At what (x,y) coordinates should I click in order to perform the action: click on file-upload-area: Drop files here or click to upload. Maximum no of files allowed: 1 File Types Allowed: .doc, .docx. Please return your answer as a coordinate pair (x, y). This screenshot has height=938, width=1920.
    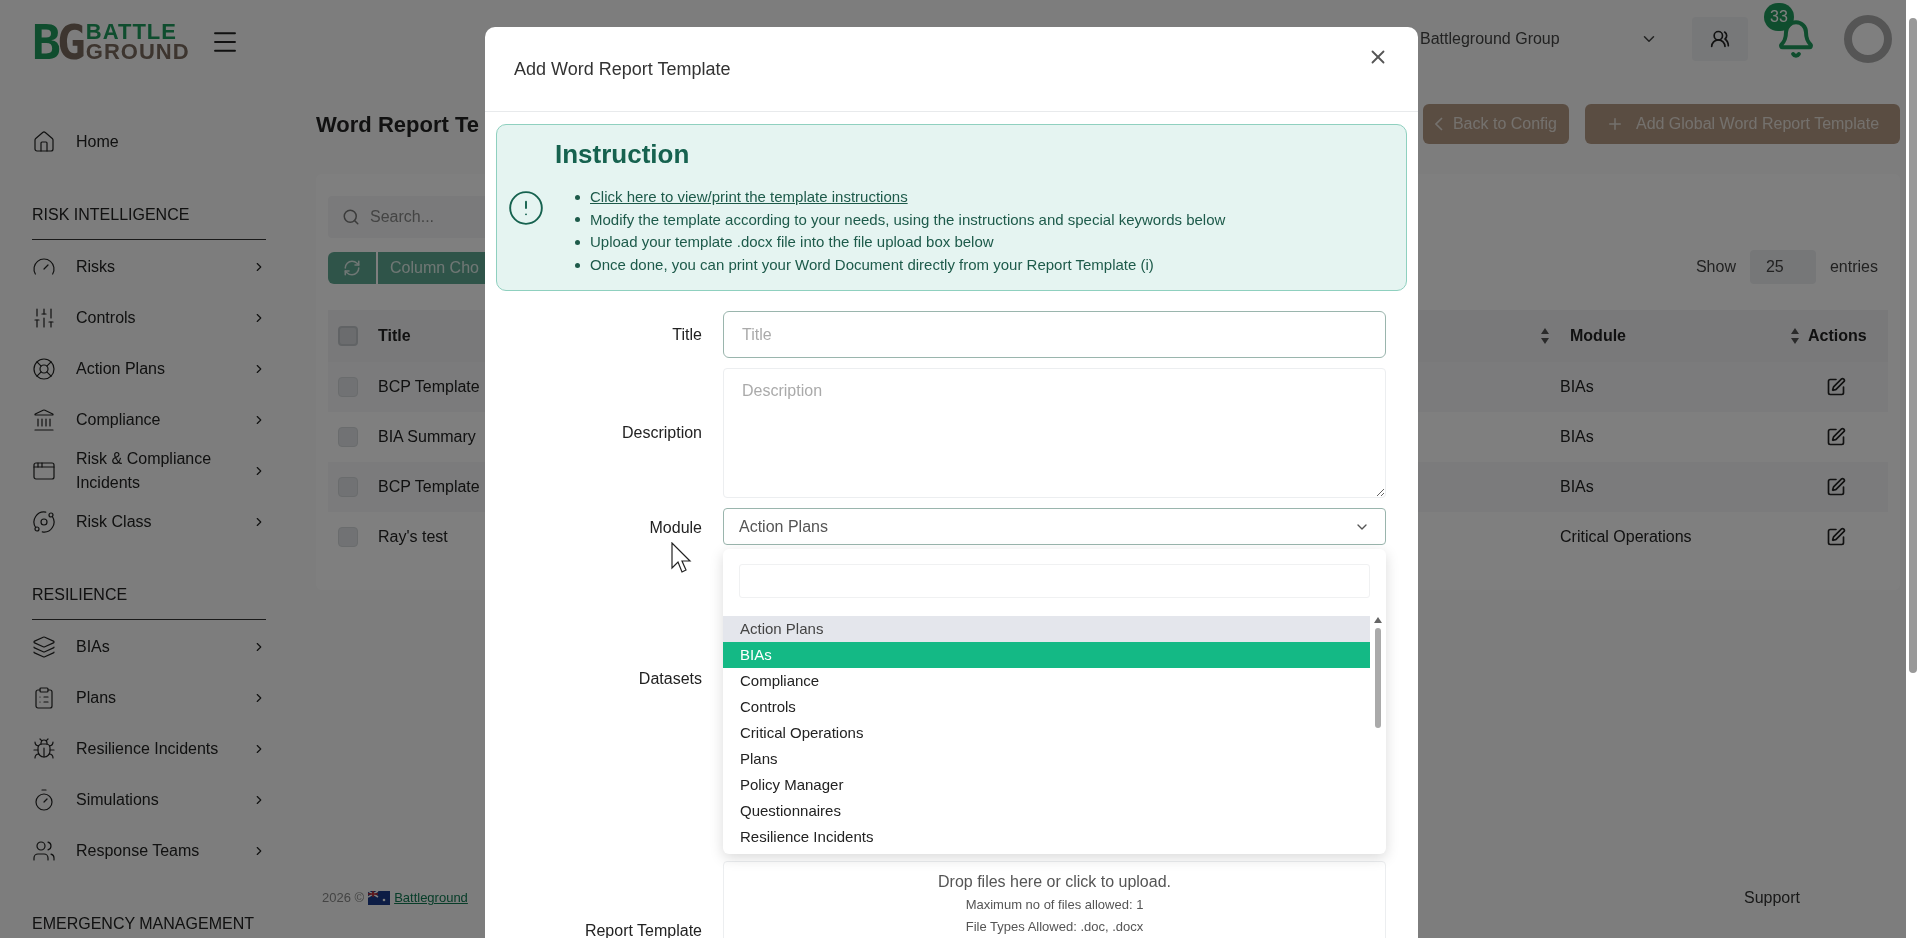
    Looking at the image, I should click on (1054, 899).